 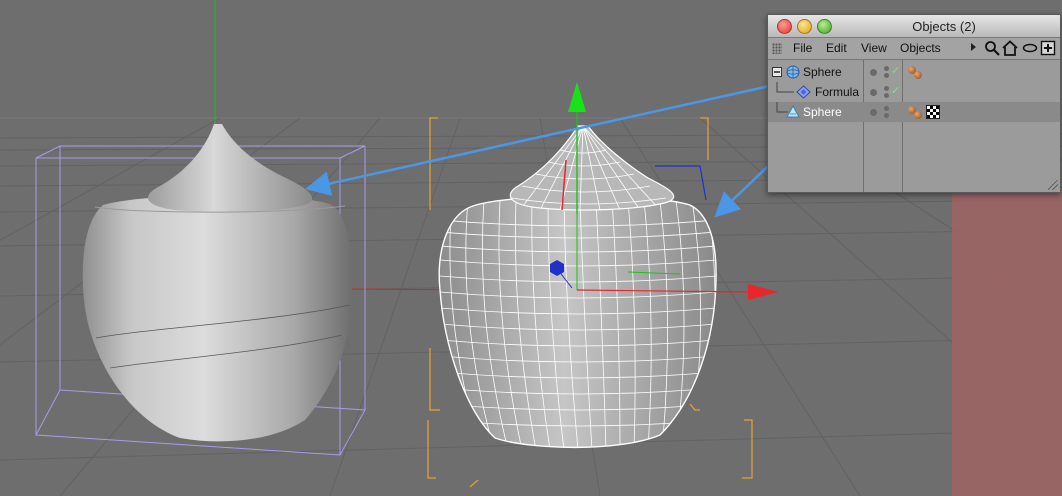 What do you see at coordinates (777, 48) in the screenshot?
I see `grip-icon` at bounding box center [777, 48].